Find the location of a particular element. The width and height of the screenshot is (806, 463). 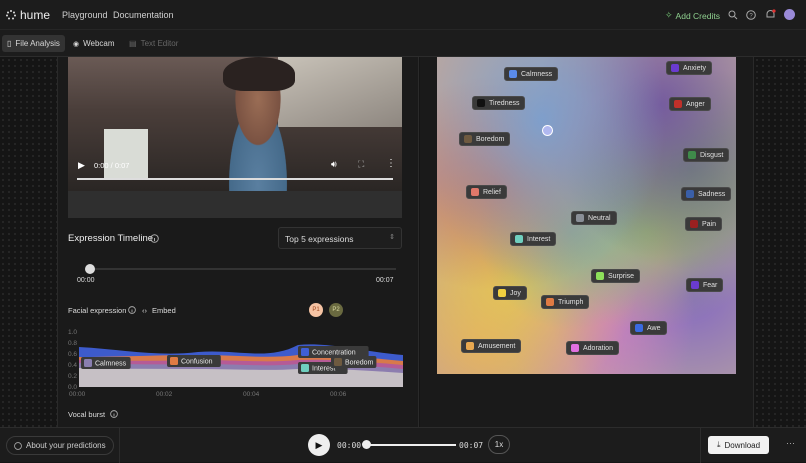

emotion-label-disgust: Disgust is located at coordinates (706, 155).